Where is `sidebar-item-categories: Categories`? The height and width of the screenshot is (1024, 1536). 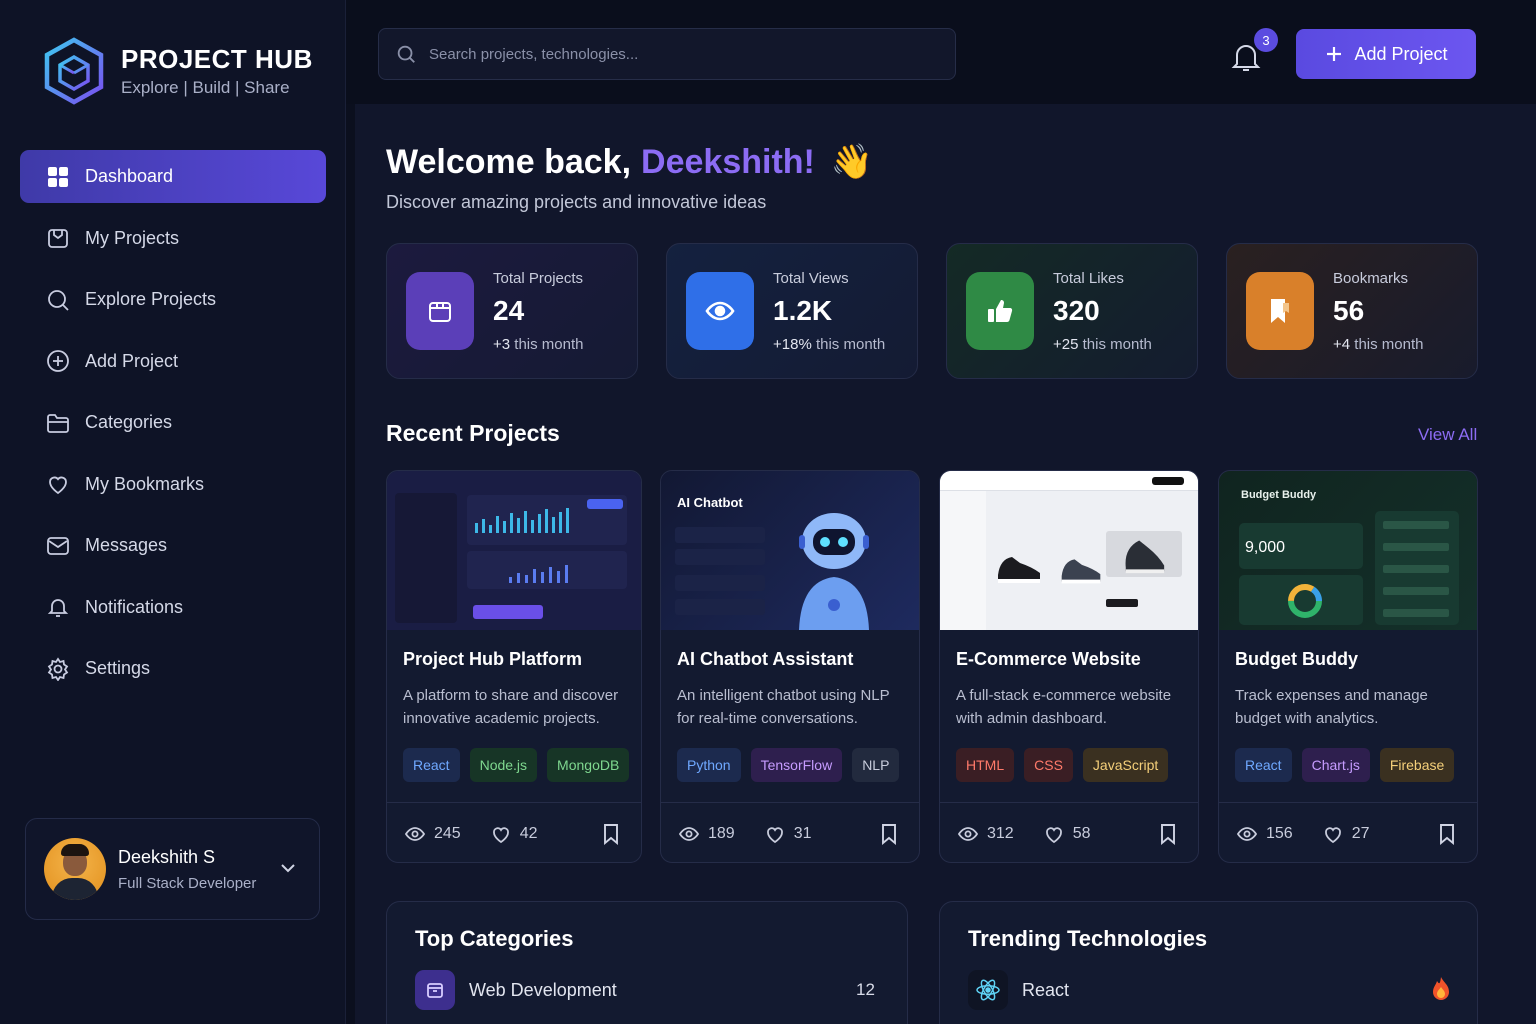 sidebar-item-categories: Categories is located at coordinates (173, 422).